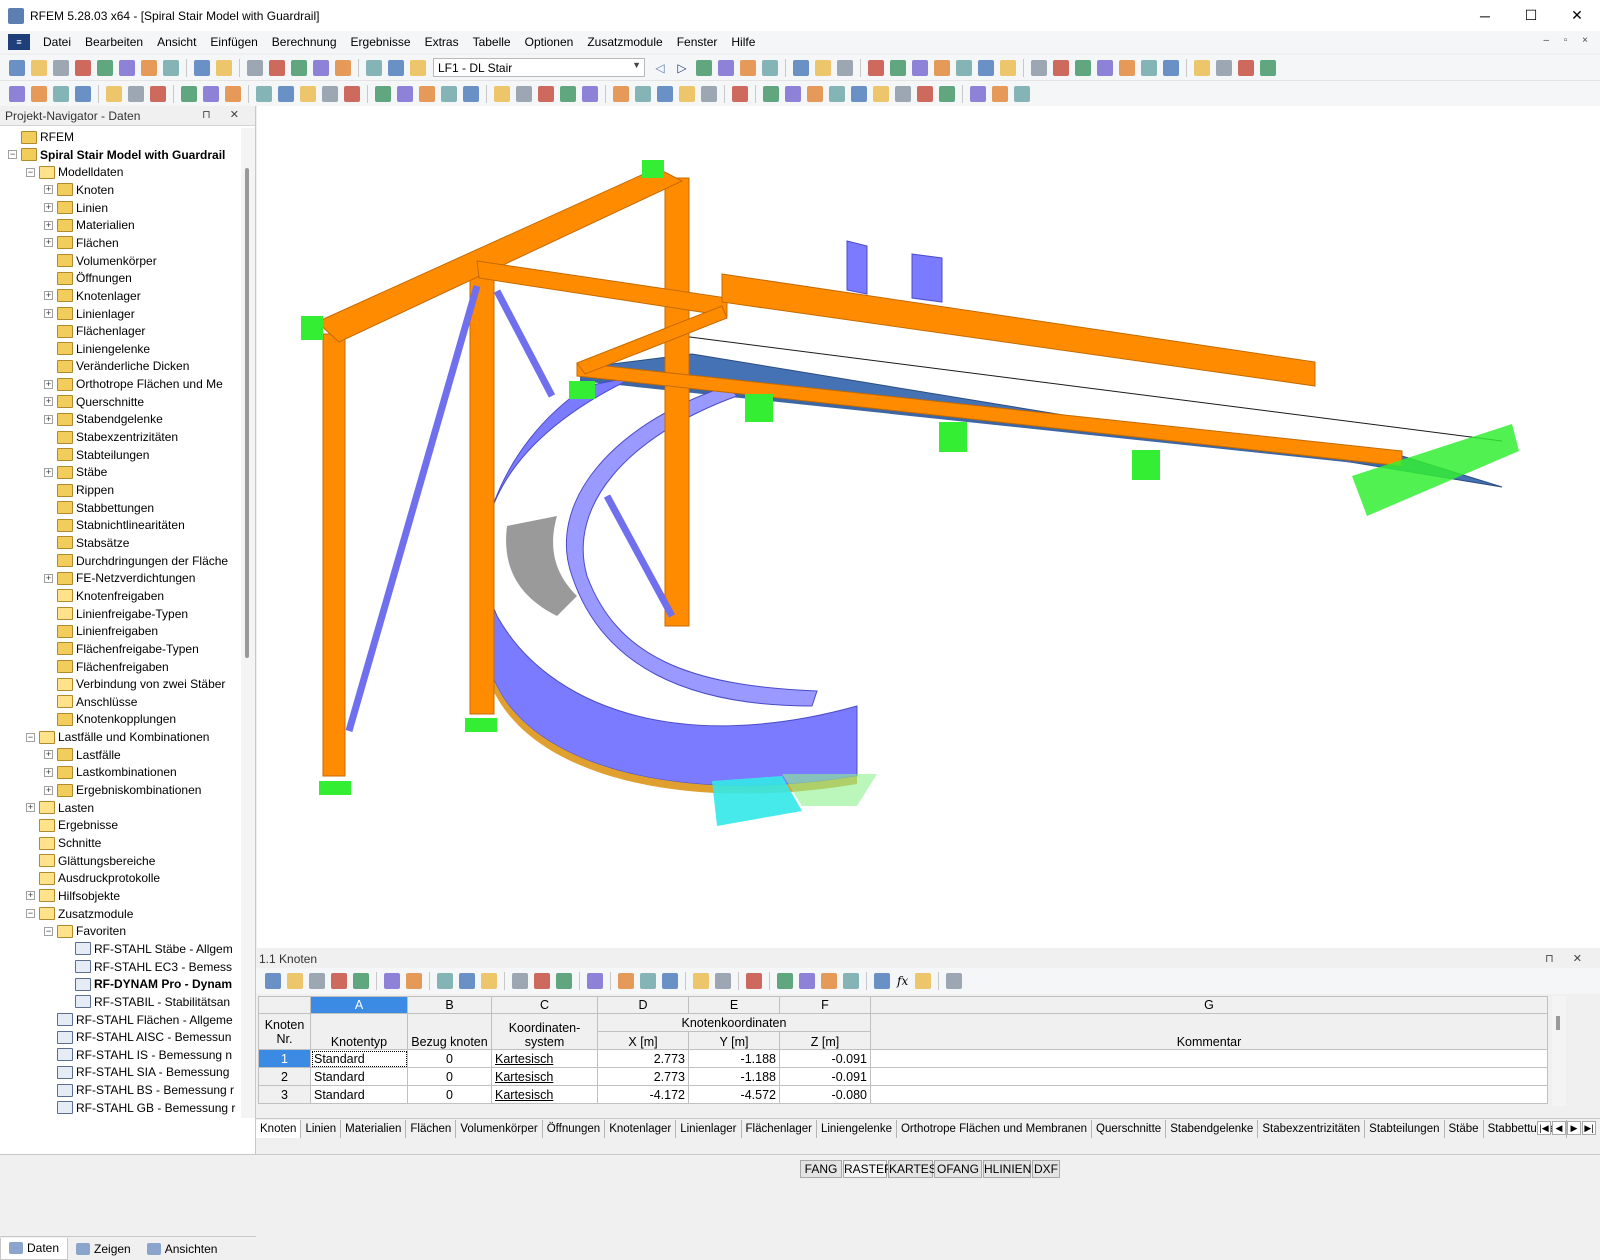  I want to click on load-icon, so click(189, 93).